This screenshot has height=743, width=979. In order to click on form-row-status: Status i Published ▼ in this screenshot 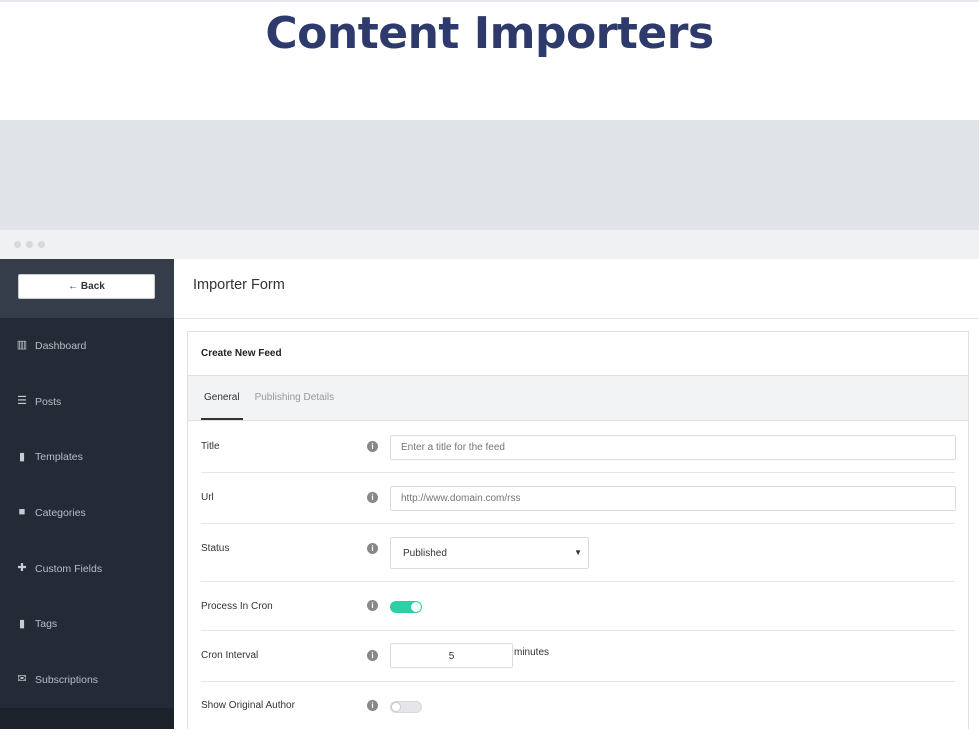, I will do `click(578, 553)`.